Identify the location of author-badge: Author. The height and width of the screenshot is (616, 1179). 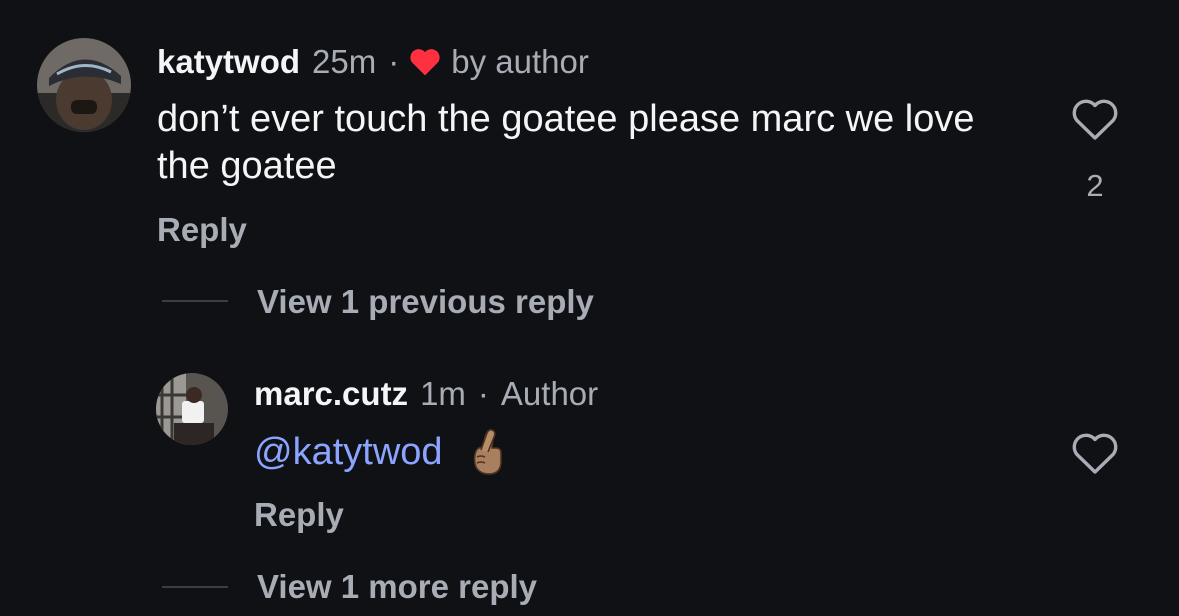
(549, 393).